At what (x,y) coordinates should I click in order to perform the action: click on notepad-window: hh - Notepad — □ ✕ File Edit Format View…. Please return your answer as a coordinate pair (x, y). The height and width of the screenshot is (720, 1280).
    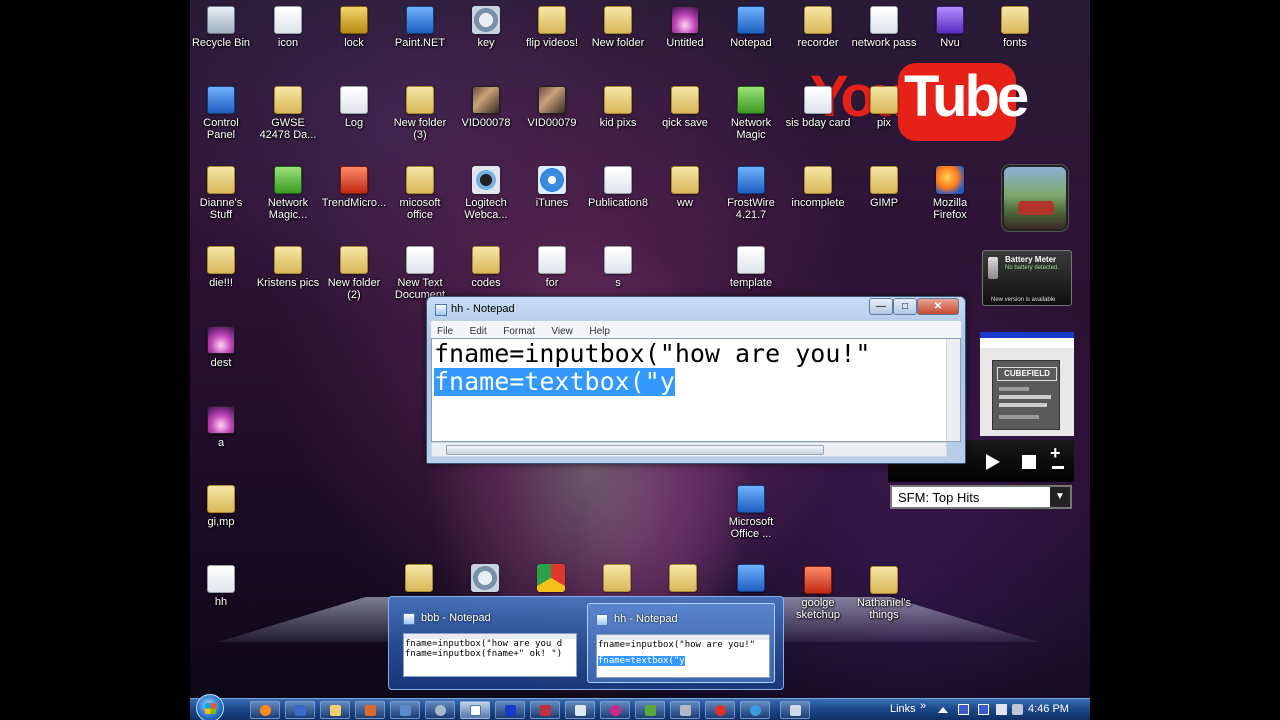
    Looking at the image, I should click on (696, 380).